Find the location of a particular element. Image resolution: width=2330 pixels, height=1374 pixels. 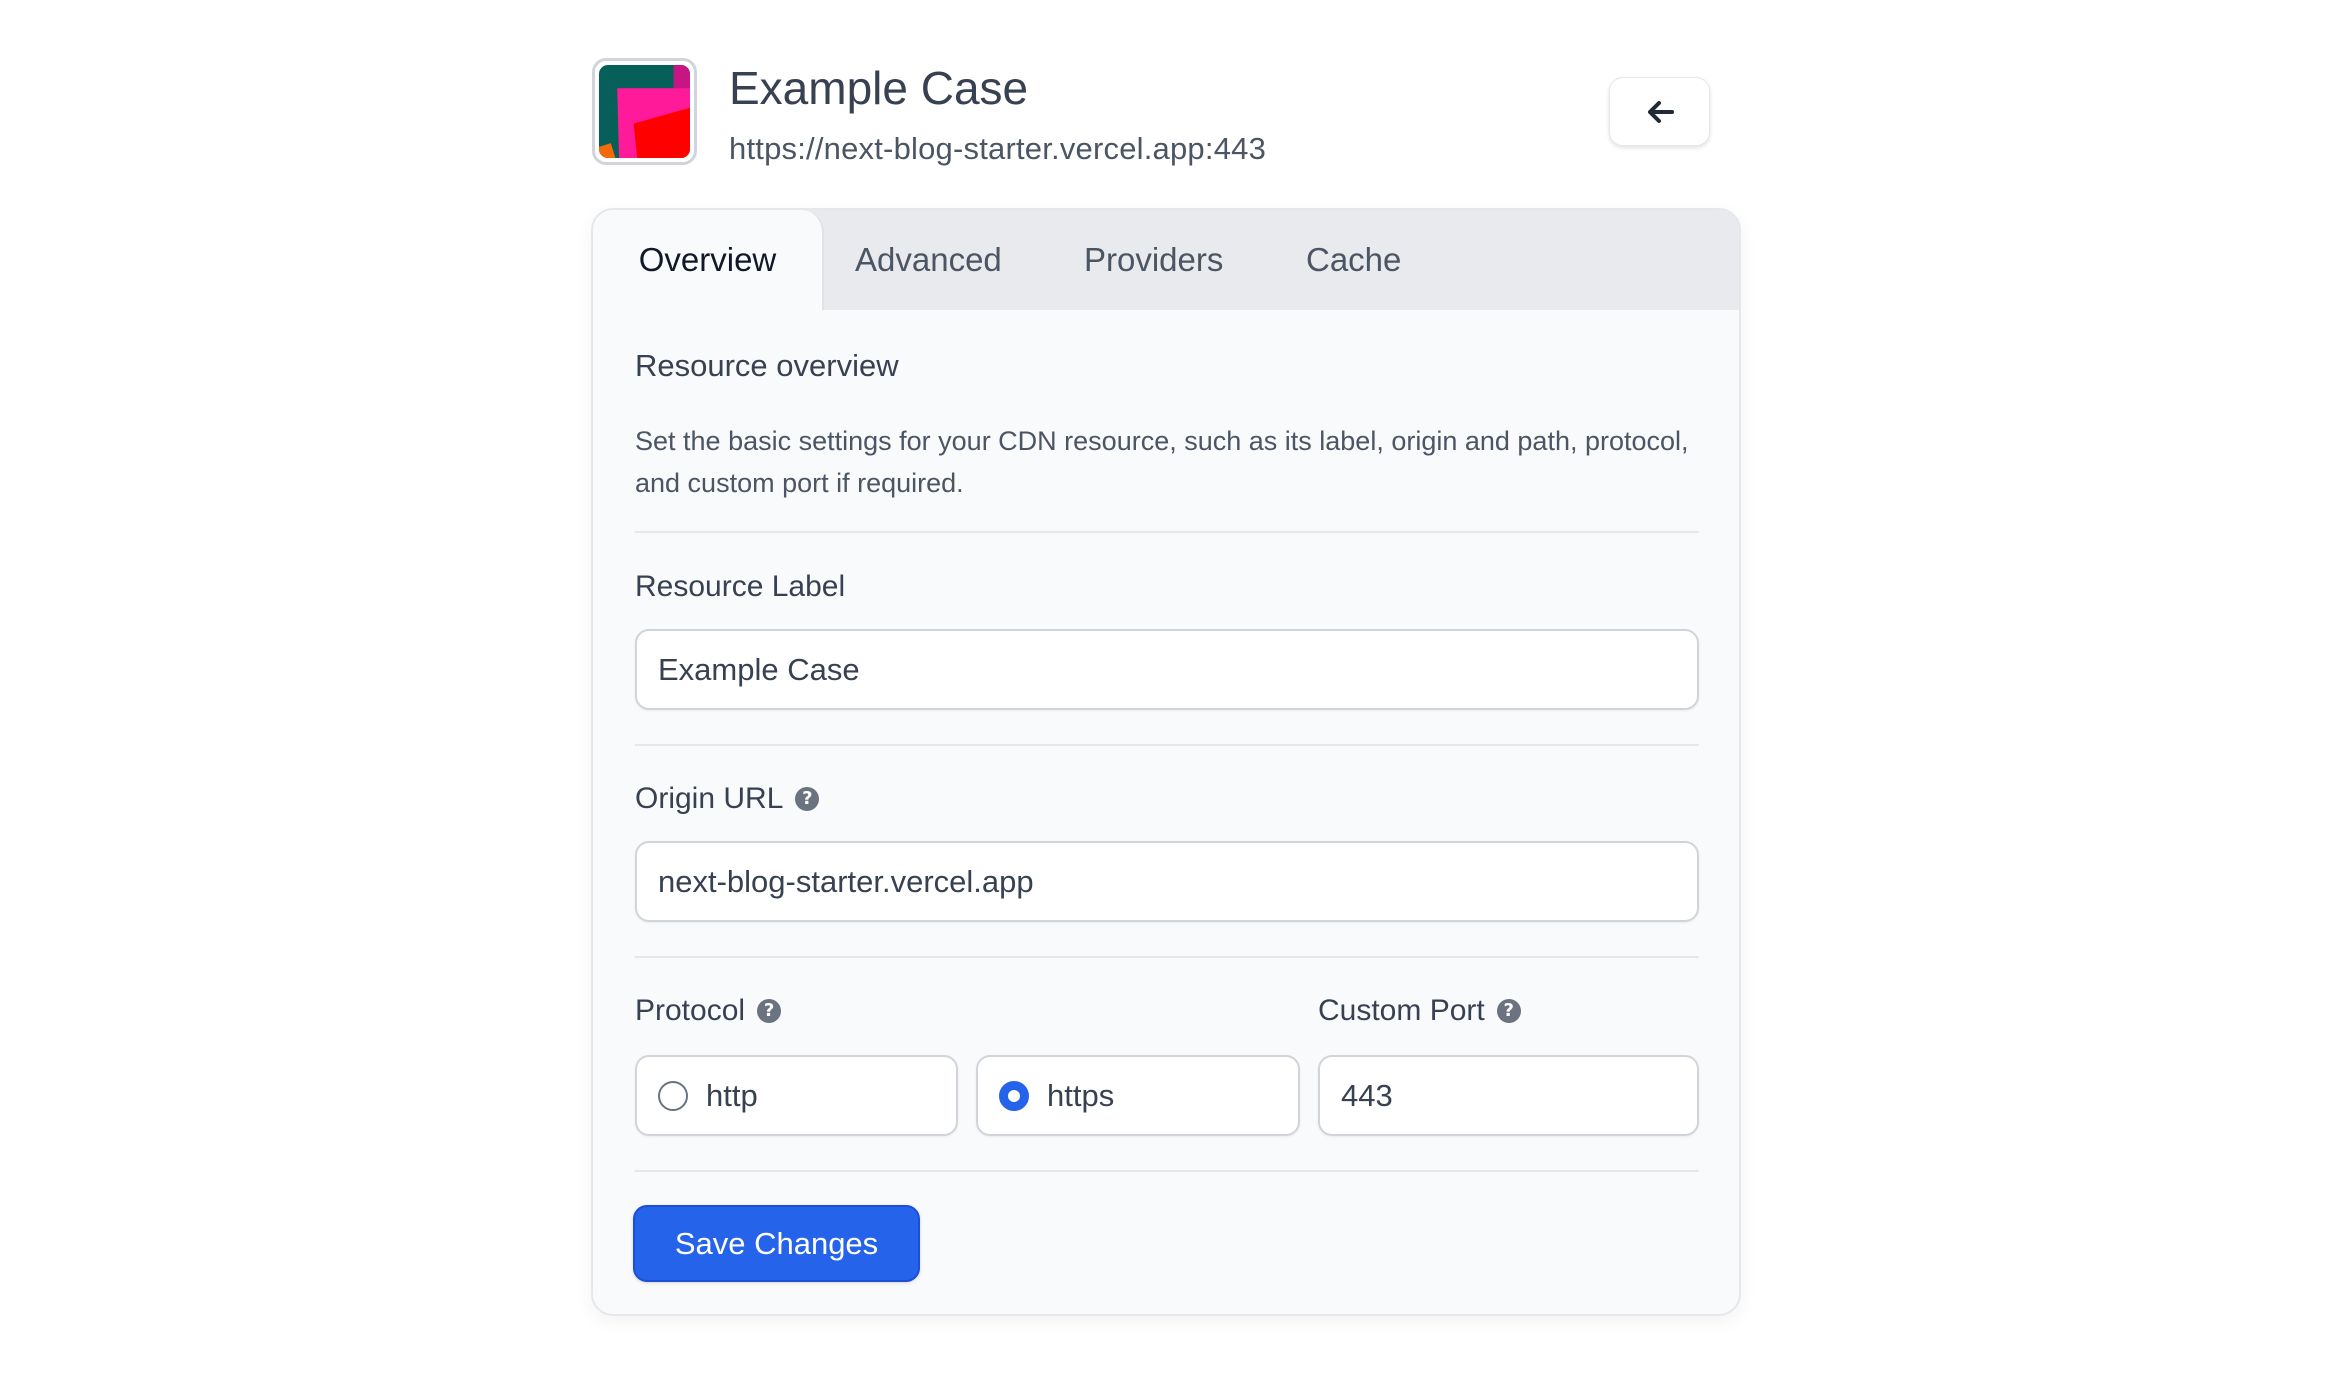

label-text: Resource Label is located at coordinates (740, 586).